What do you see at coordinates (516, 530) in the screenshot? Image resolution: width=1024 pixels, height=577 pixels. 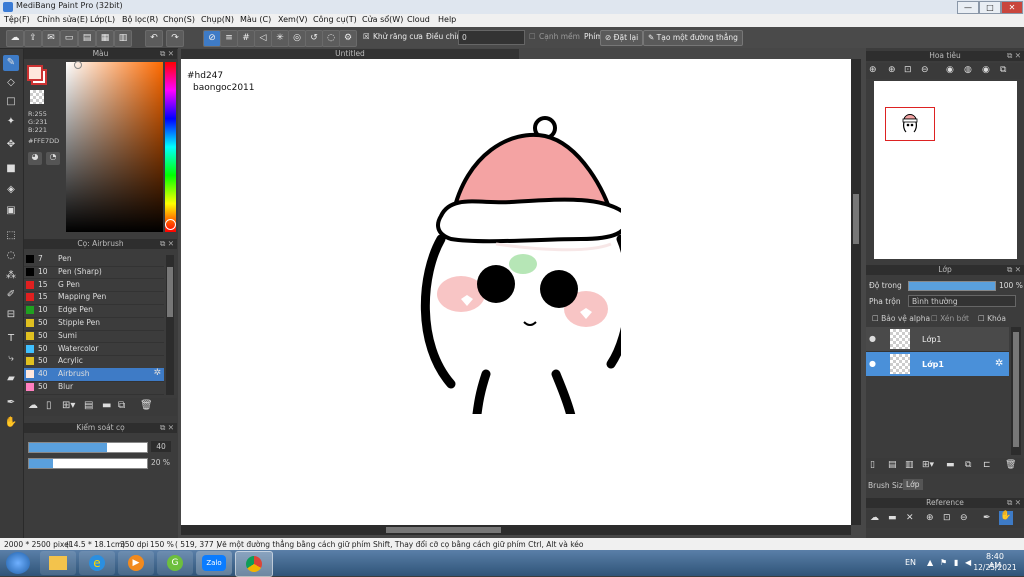 I see `canvas-hscrollbar` at bounding box center [516, 530].